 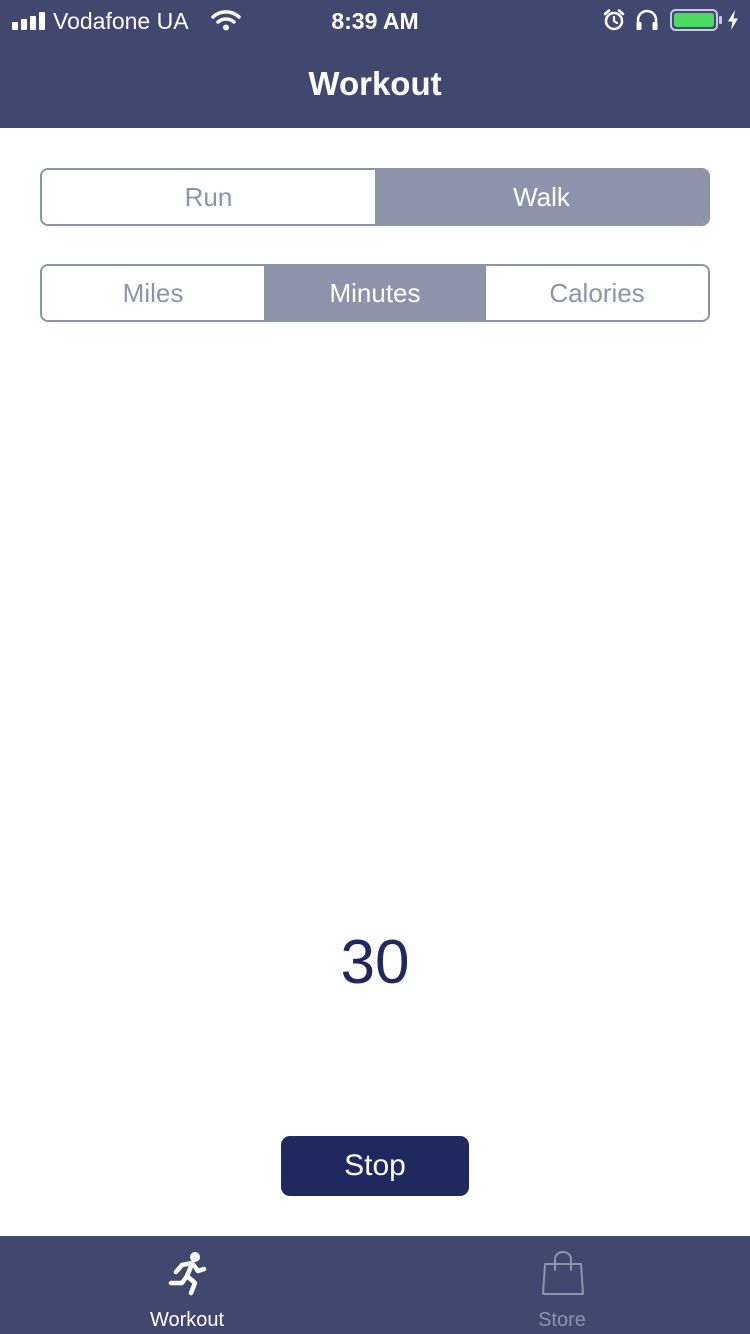 What do you see at coordinates (647, 19) in the screenshot?
I see `headphones-icon` at bounding box center [647, 19].